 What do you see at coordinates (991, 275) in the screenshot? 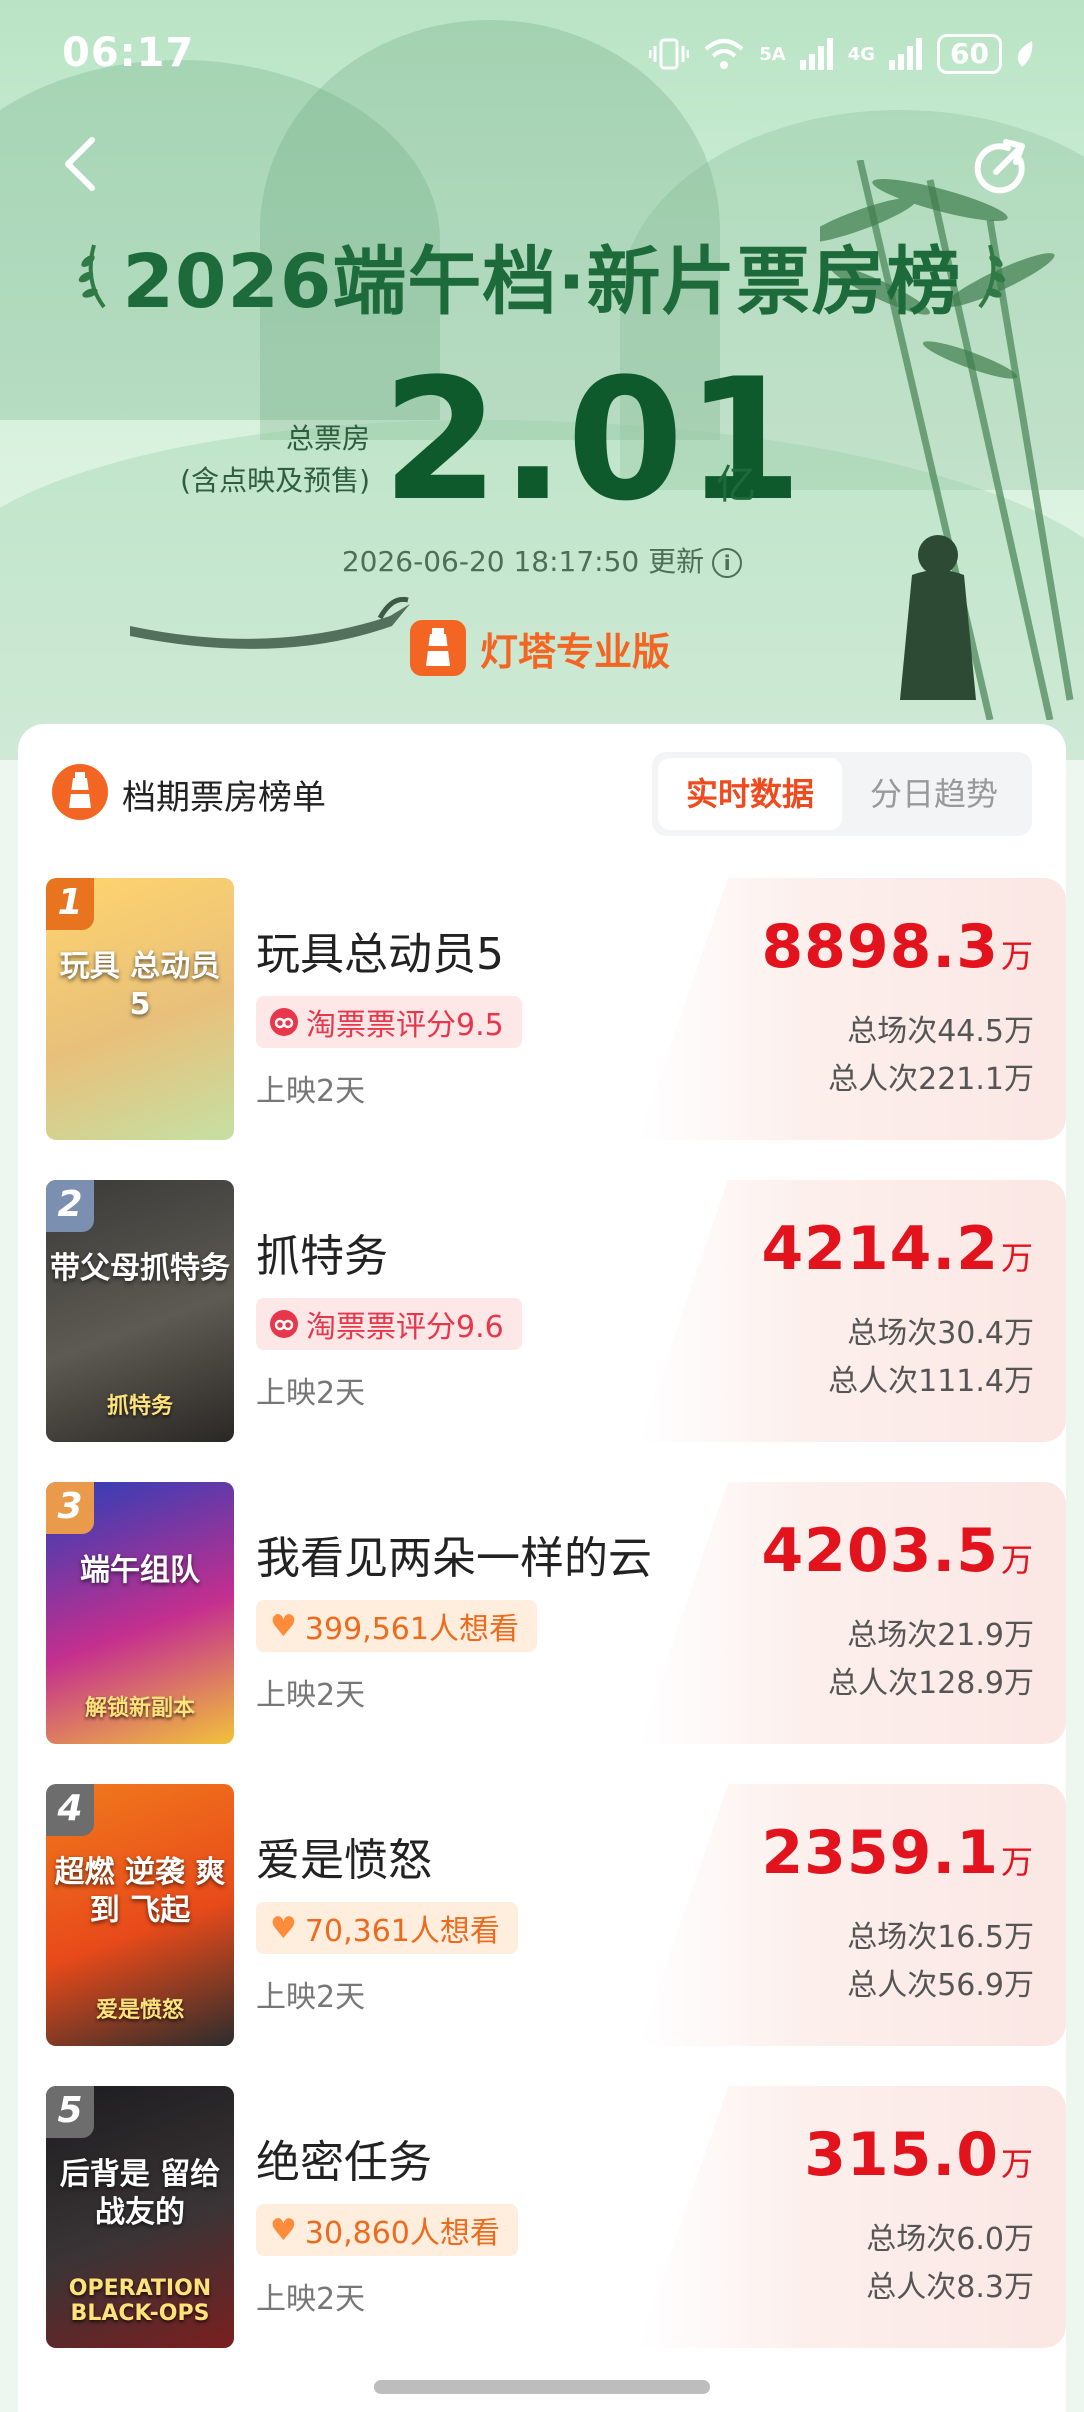
I see `laurel-right-icon` at bounding box center [991, 275].